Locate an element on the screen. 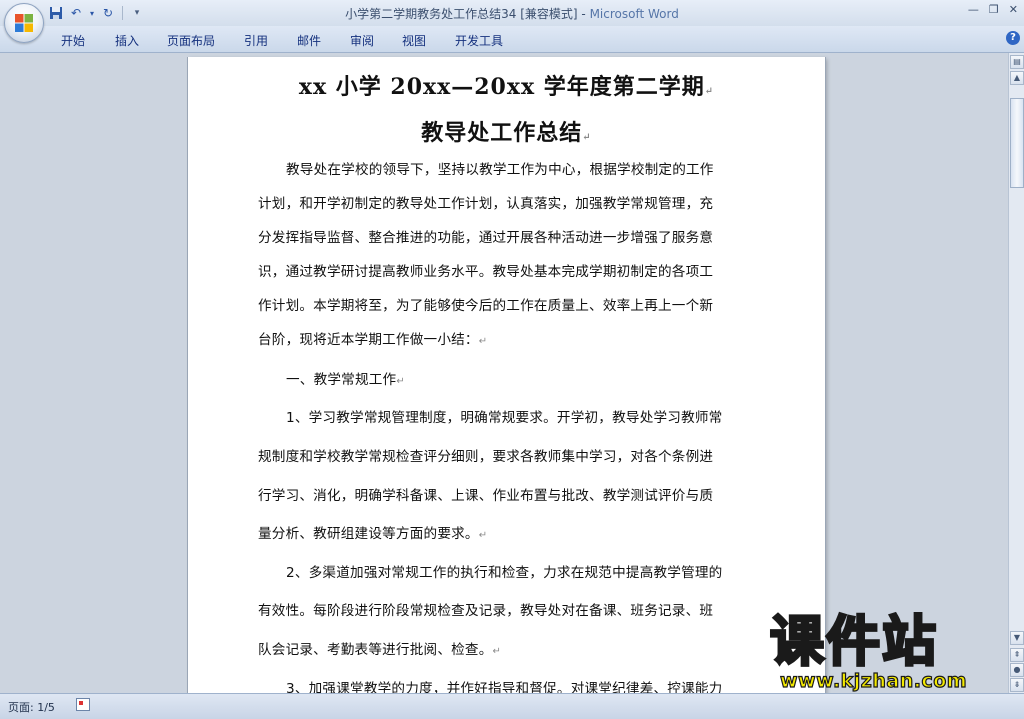 The image size is (1024, 719). body-line: 分发挥指导监督、整合推进的功能，通过开展各种活动进一步增强了服务意 is located at coordinates (486, 238).